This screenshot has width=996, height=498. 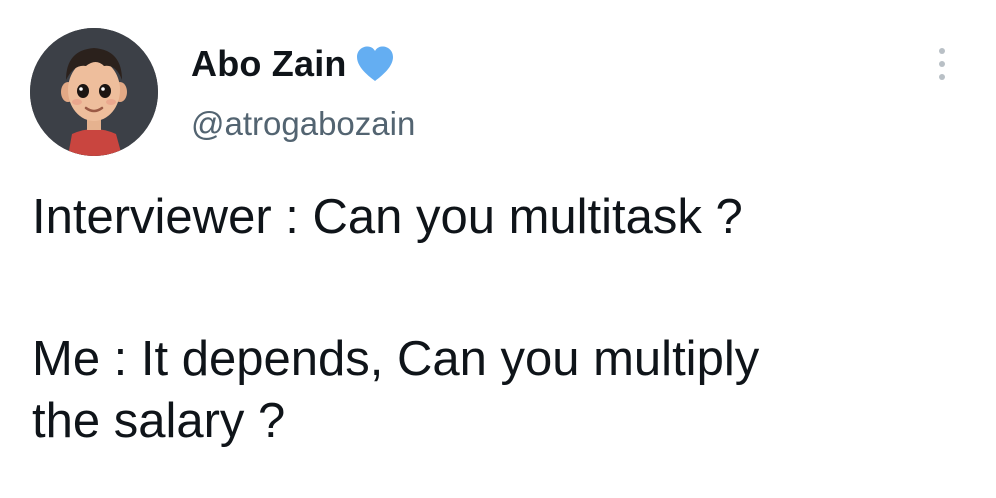 I want to click on avatar, so click(x=94, y=92).